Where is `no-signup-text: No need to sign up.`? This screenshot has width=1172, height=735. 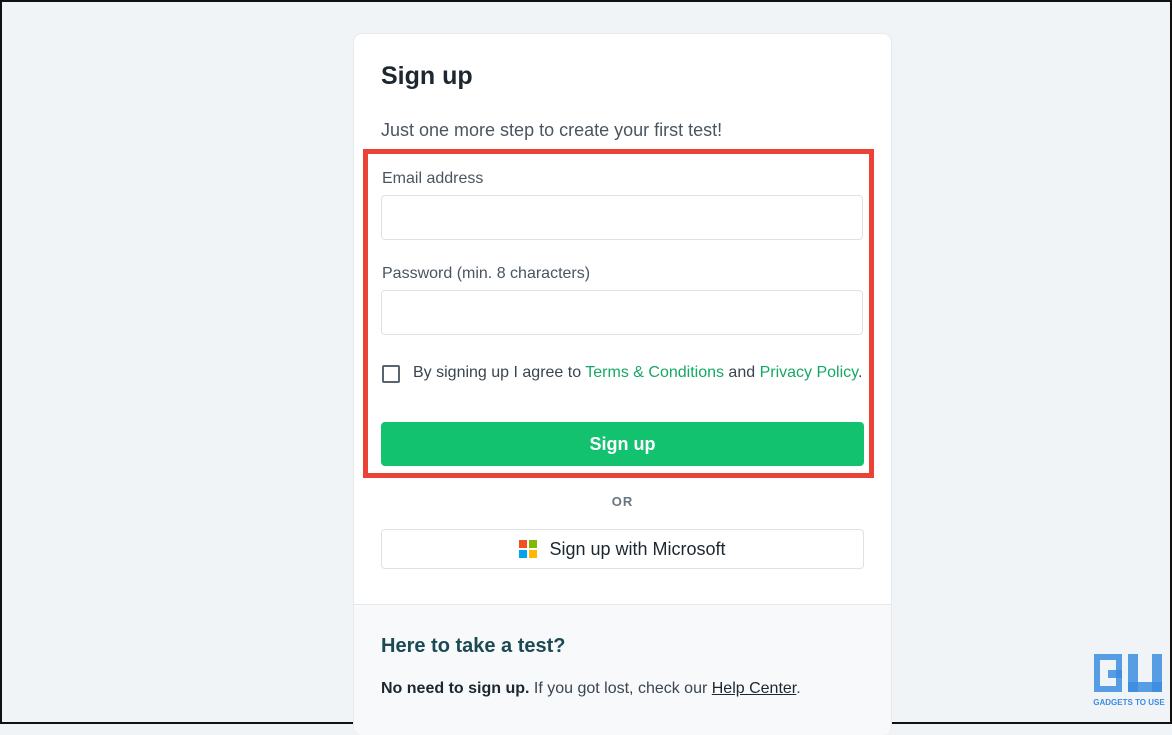
no-signup-text: No need to sign up. is located at coordinates (455, 688).